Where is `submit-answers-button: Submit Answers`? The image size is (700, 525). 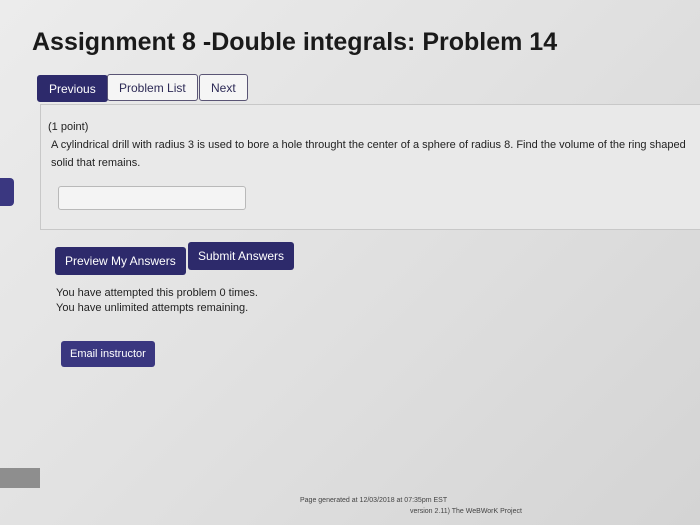 submit-answers-button: Submit Answers is located at coordinates (241, 256).